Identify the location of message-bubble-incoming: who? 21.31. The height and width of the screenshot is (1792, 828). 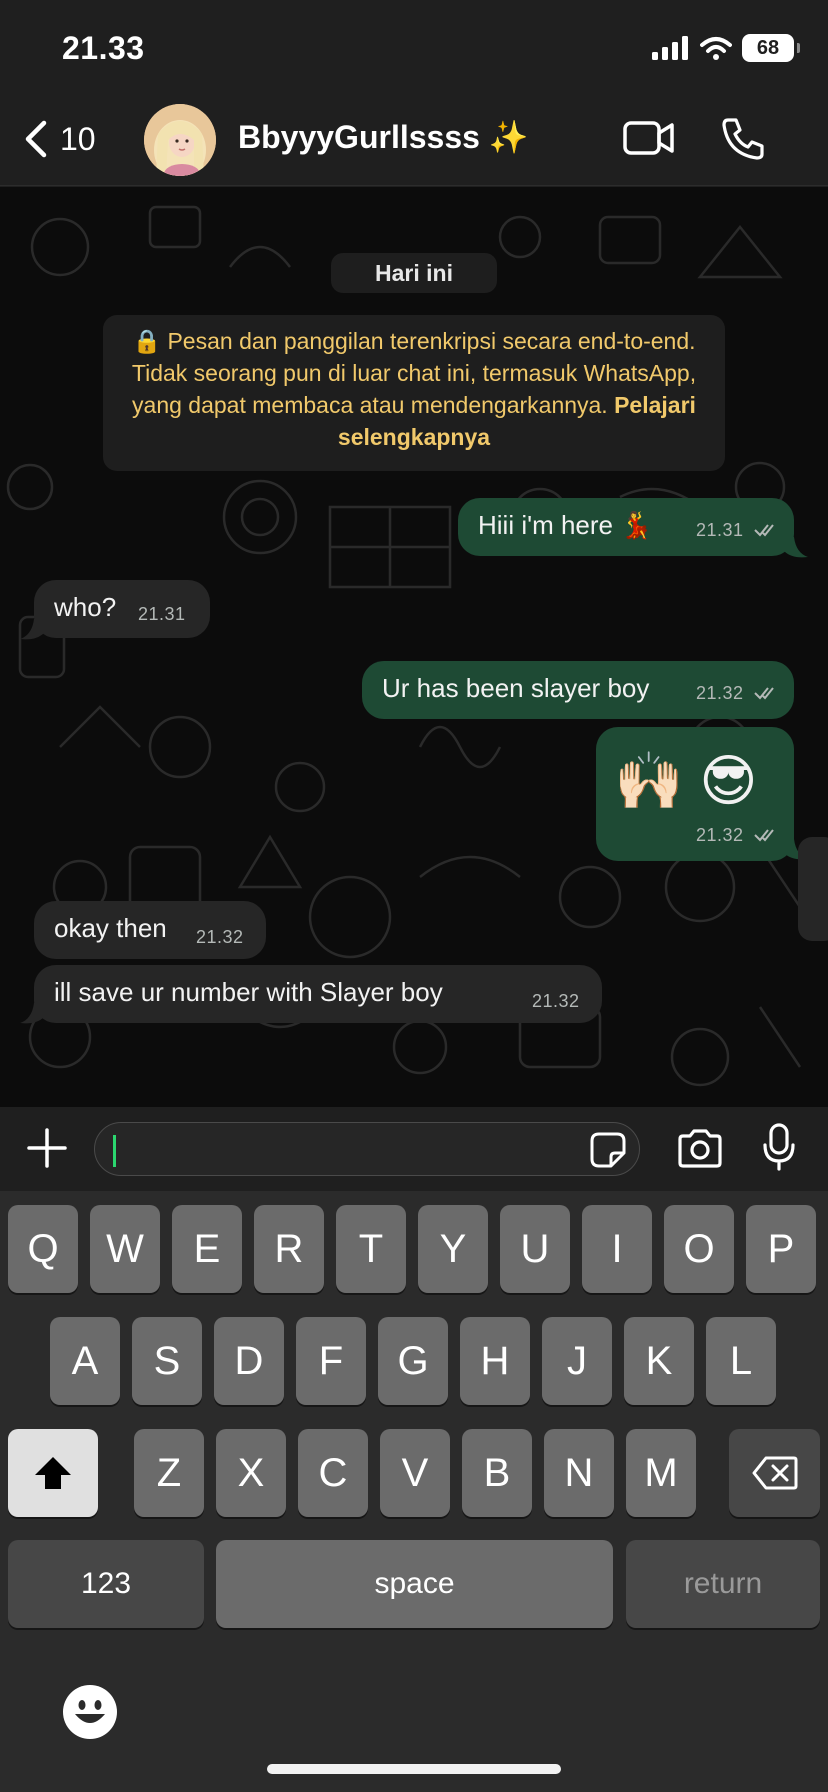
(122, 609).